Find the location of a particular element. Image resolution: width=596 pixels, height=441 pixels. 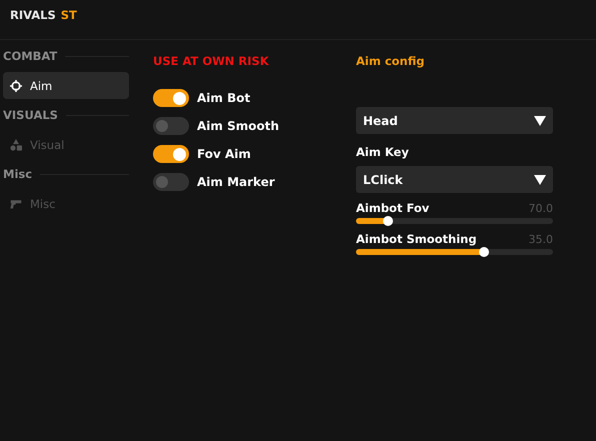

crosshair-icon is located at coordinates (16, 86).